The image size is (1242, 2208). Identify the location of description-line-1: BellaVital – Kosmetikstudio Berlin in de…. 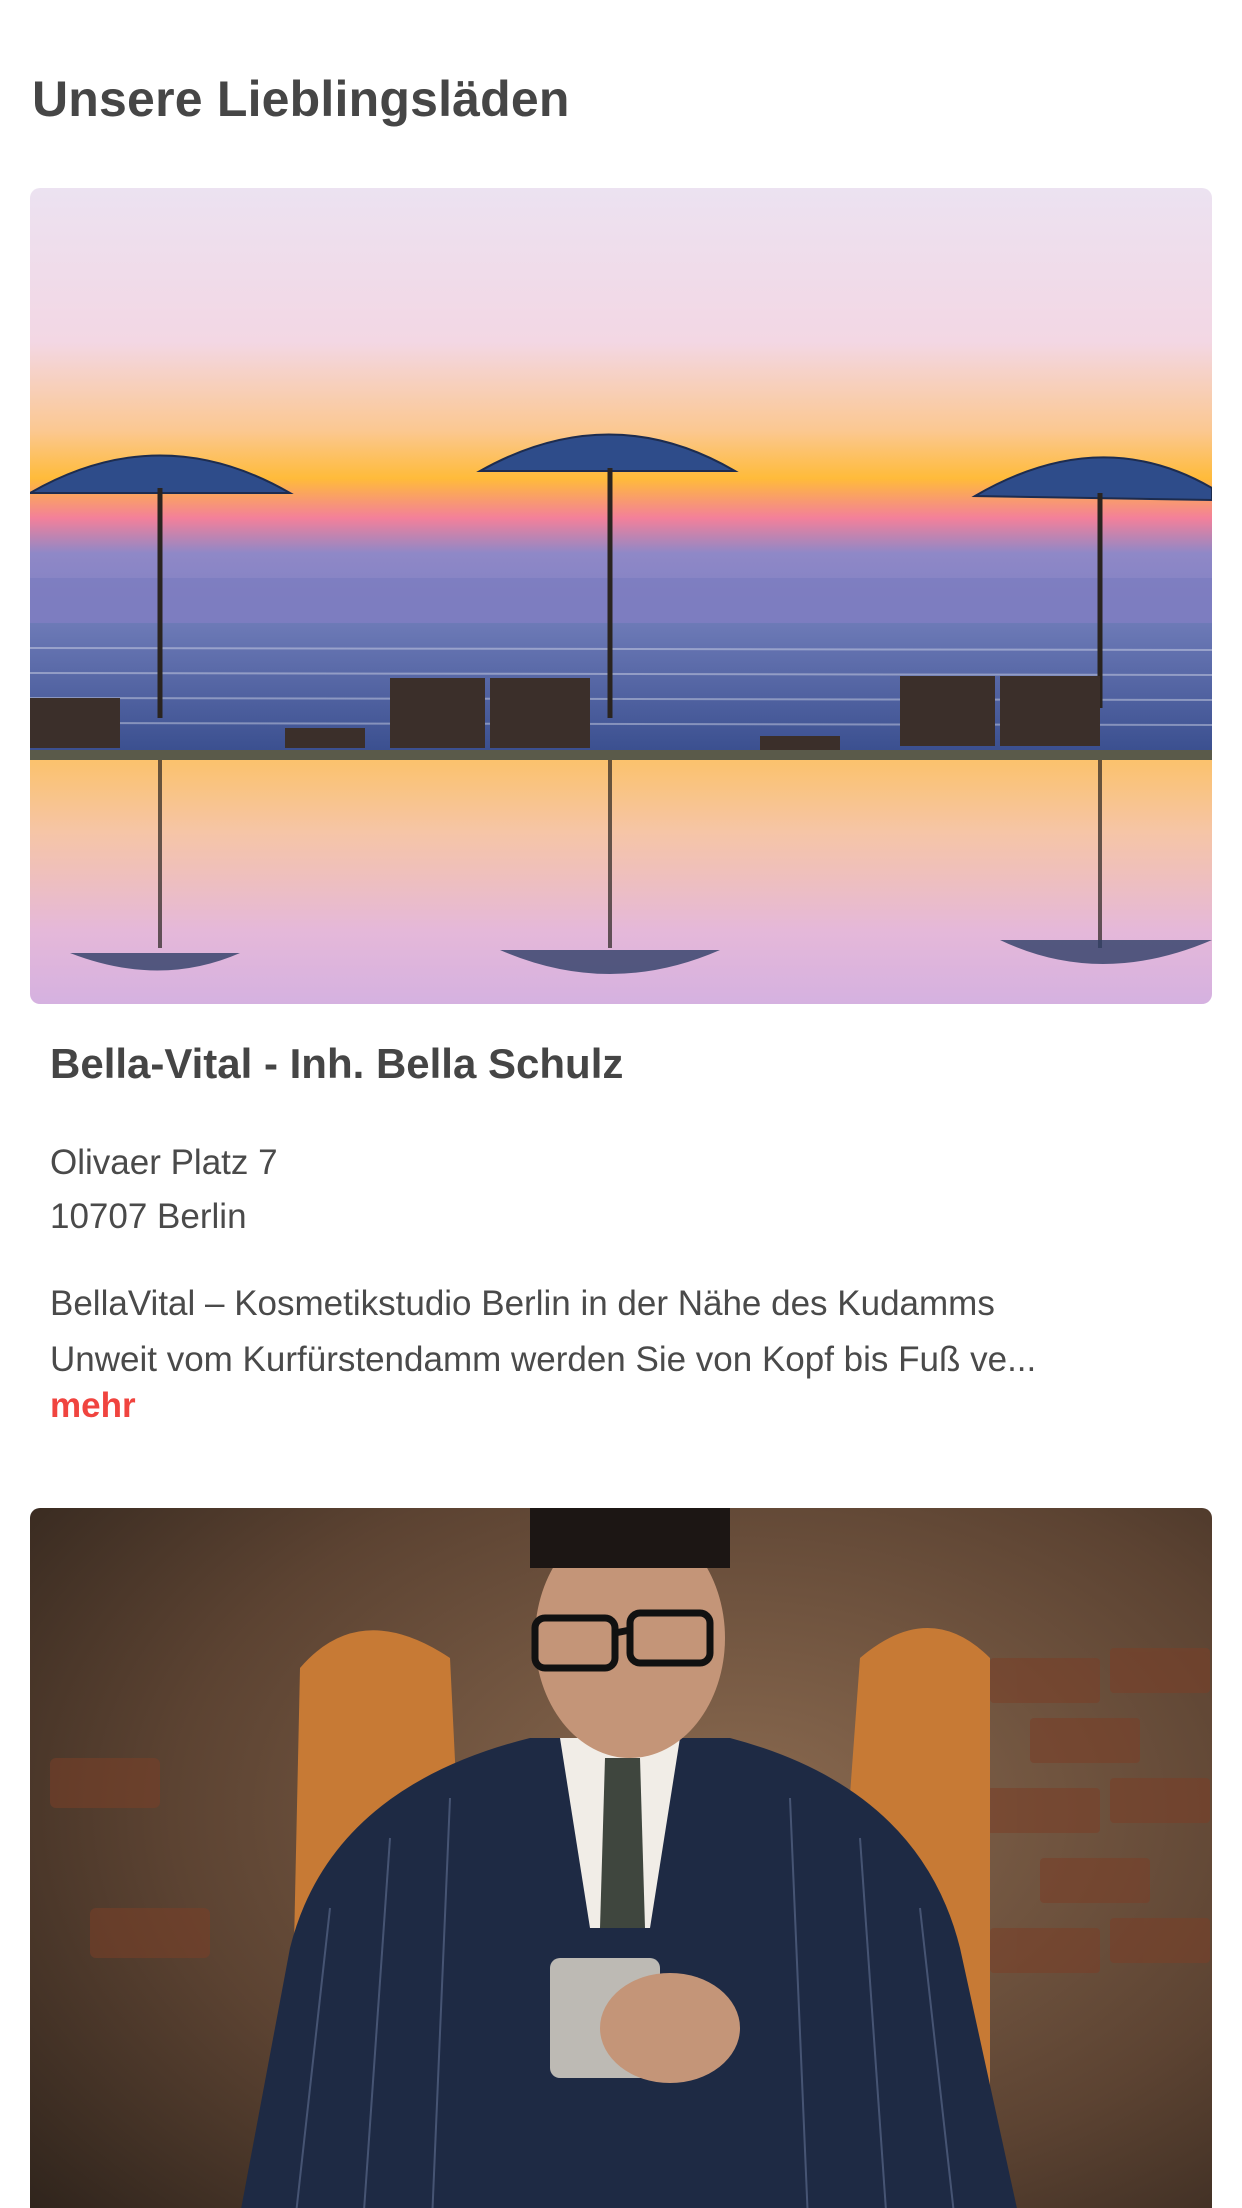
(522, 1303).